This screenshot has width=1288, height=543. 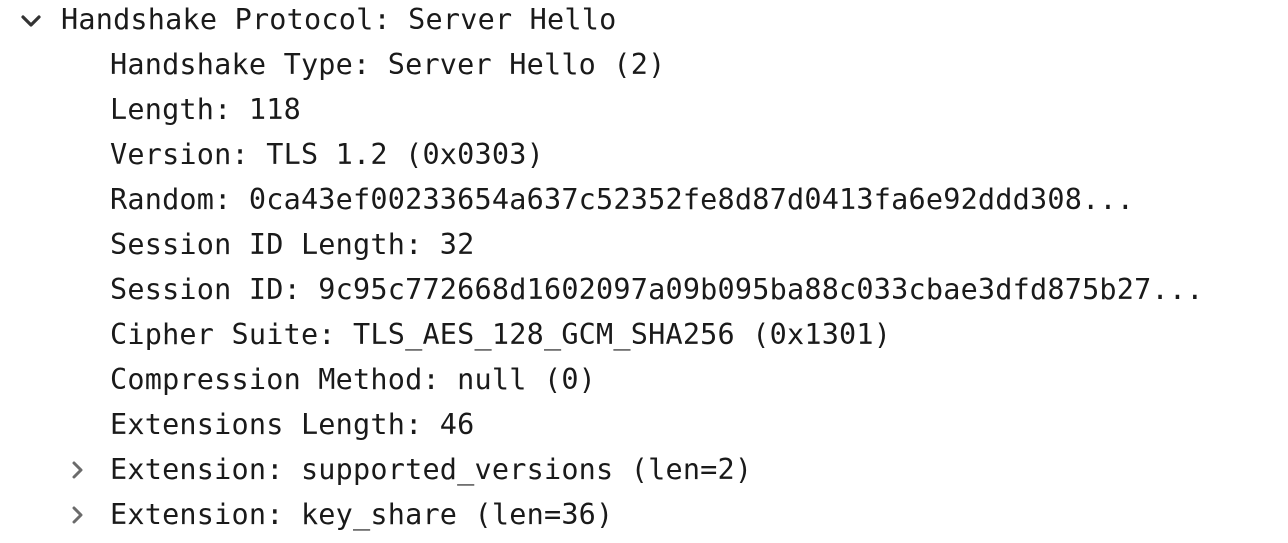 What do you see at coordinates (644, 21) in the screenshot?
I see `tree-node-handshake-protocol: Handshake Protocol: Server Hello` at bounding box center [644, 21].